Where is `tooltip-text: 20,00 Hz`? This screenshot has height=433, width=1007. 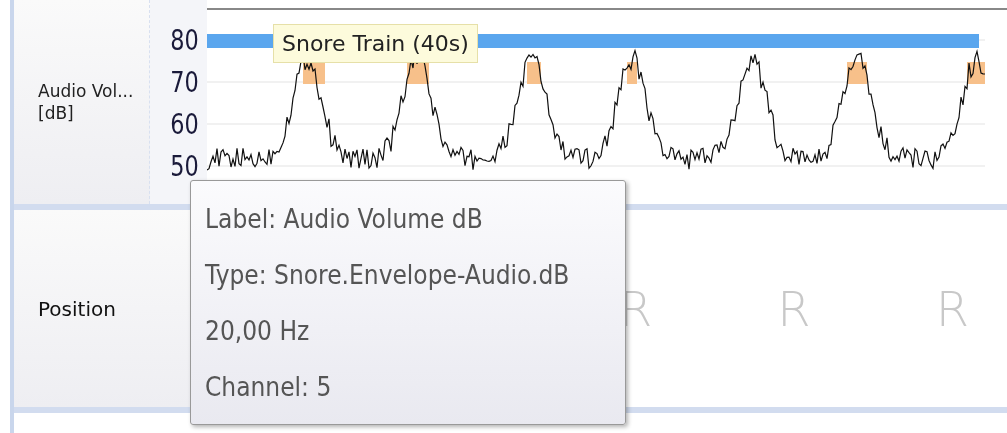 tooltip-text: 20,00 Hz is located at coordinates (258, 331).